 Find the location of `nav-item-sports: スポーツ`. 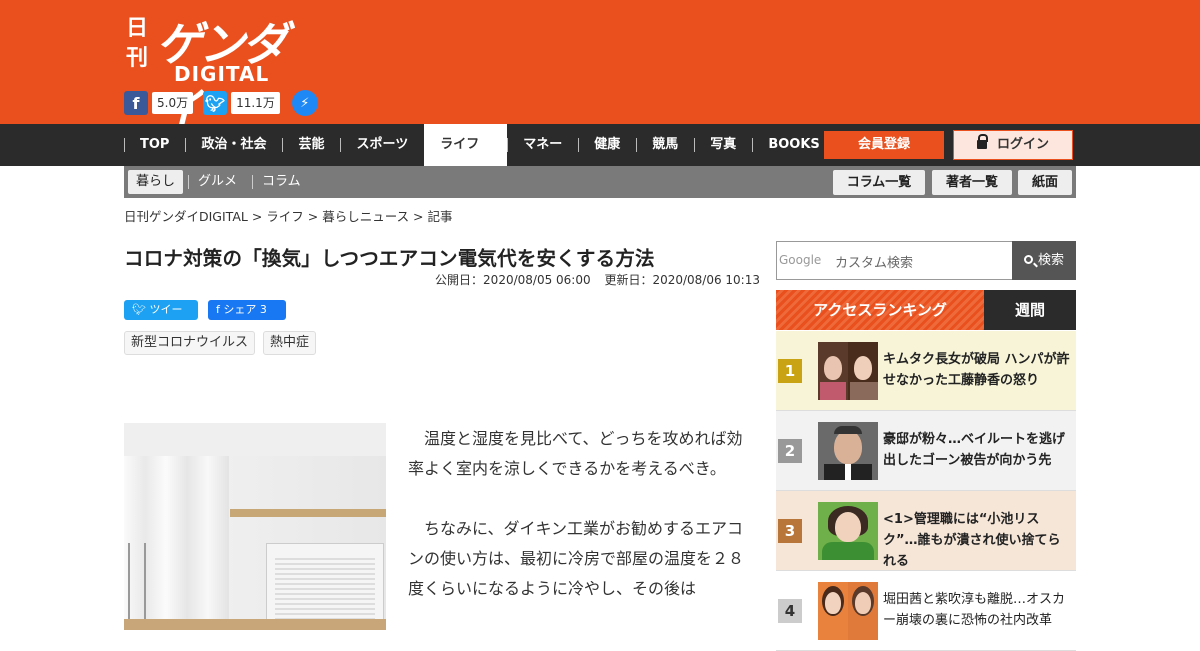

nav-item-sports: スポーツ is located at coordinates (382, 145).